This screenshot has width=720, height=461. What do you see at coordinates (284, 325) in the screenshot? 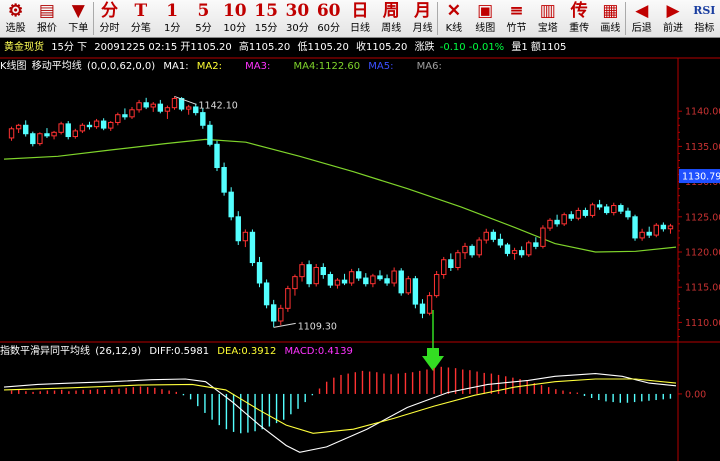
I see `low-annotation-line` at bounding box center [284, 325].